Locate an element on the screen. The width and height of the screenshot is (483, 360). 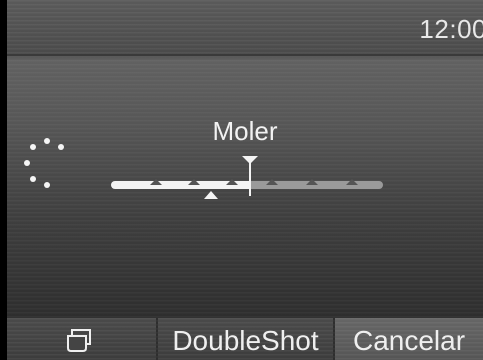
cup-button is located at coordinates (81, 339).